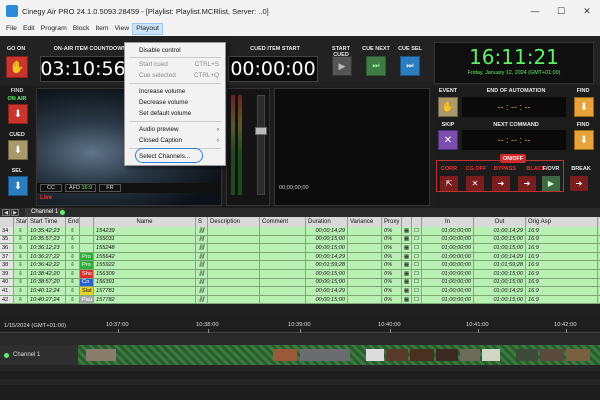  What do you see at coordinates (87, 265) in the screenshot?
I see `row-tag: Pro` at bounding box center [87, 265].